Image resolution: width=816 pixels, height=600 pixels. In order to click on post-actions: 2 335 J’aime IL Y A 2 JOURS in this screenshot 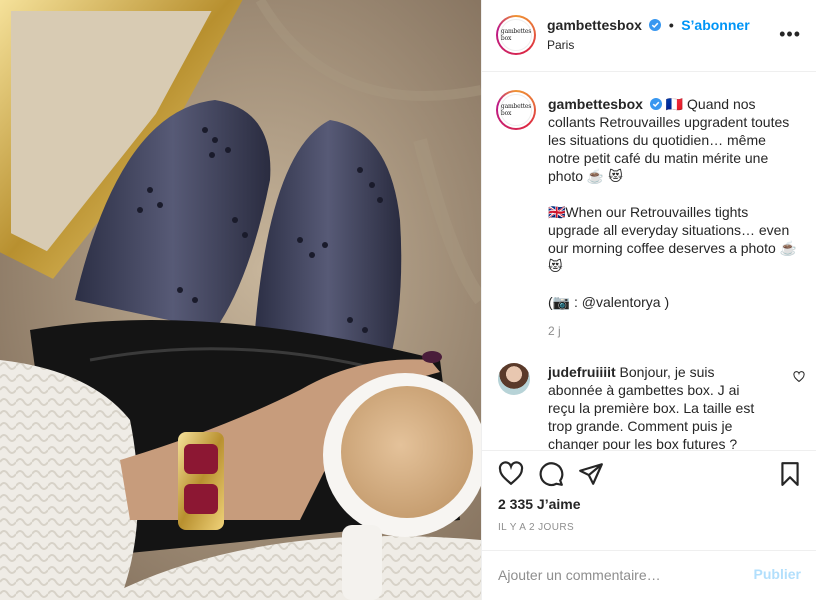, I will do `click(649, 500)`.